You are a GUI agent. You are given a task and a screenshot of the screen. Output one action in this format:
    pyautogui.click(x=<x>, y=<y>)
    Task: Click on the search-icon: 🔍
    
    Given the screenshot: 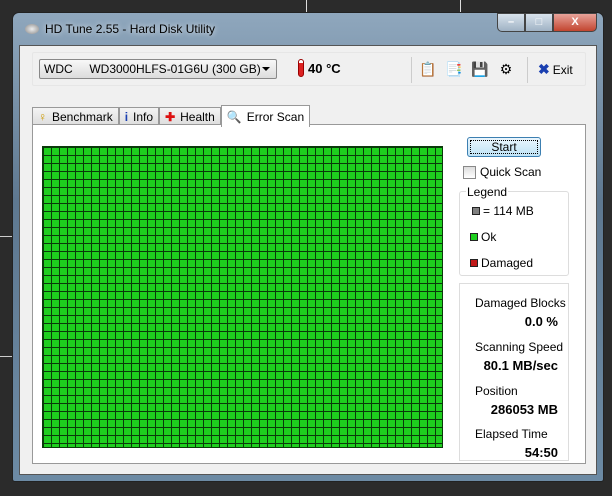 What is the action you would take?
    pyautogui.click(x=234, y=116)
    